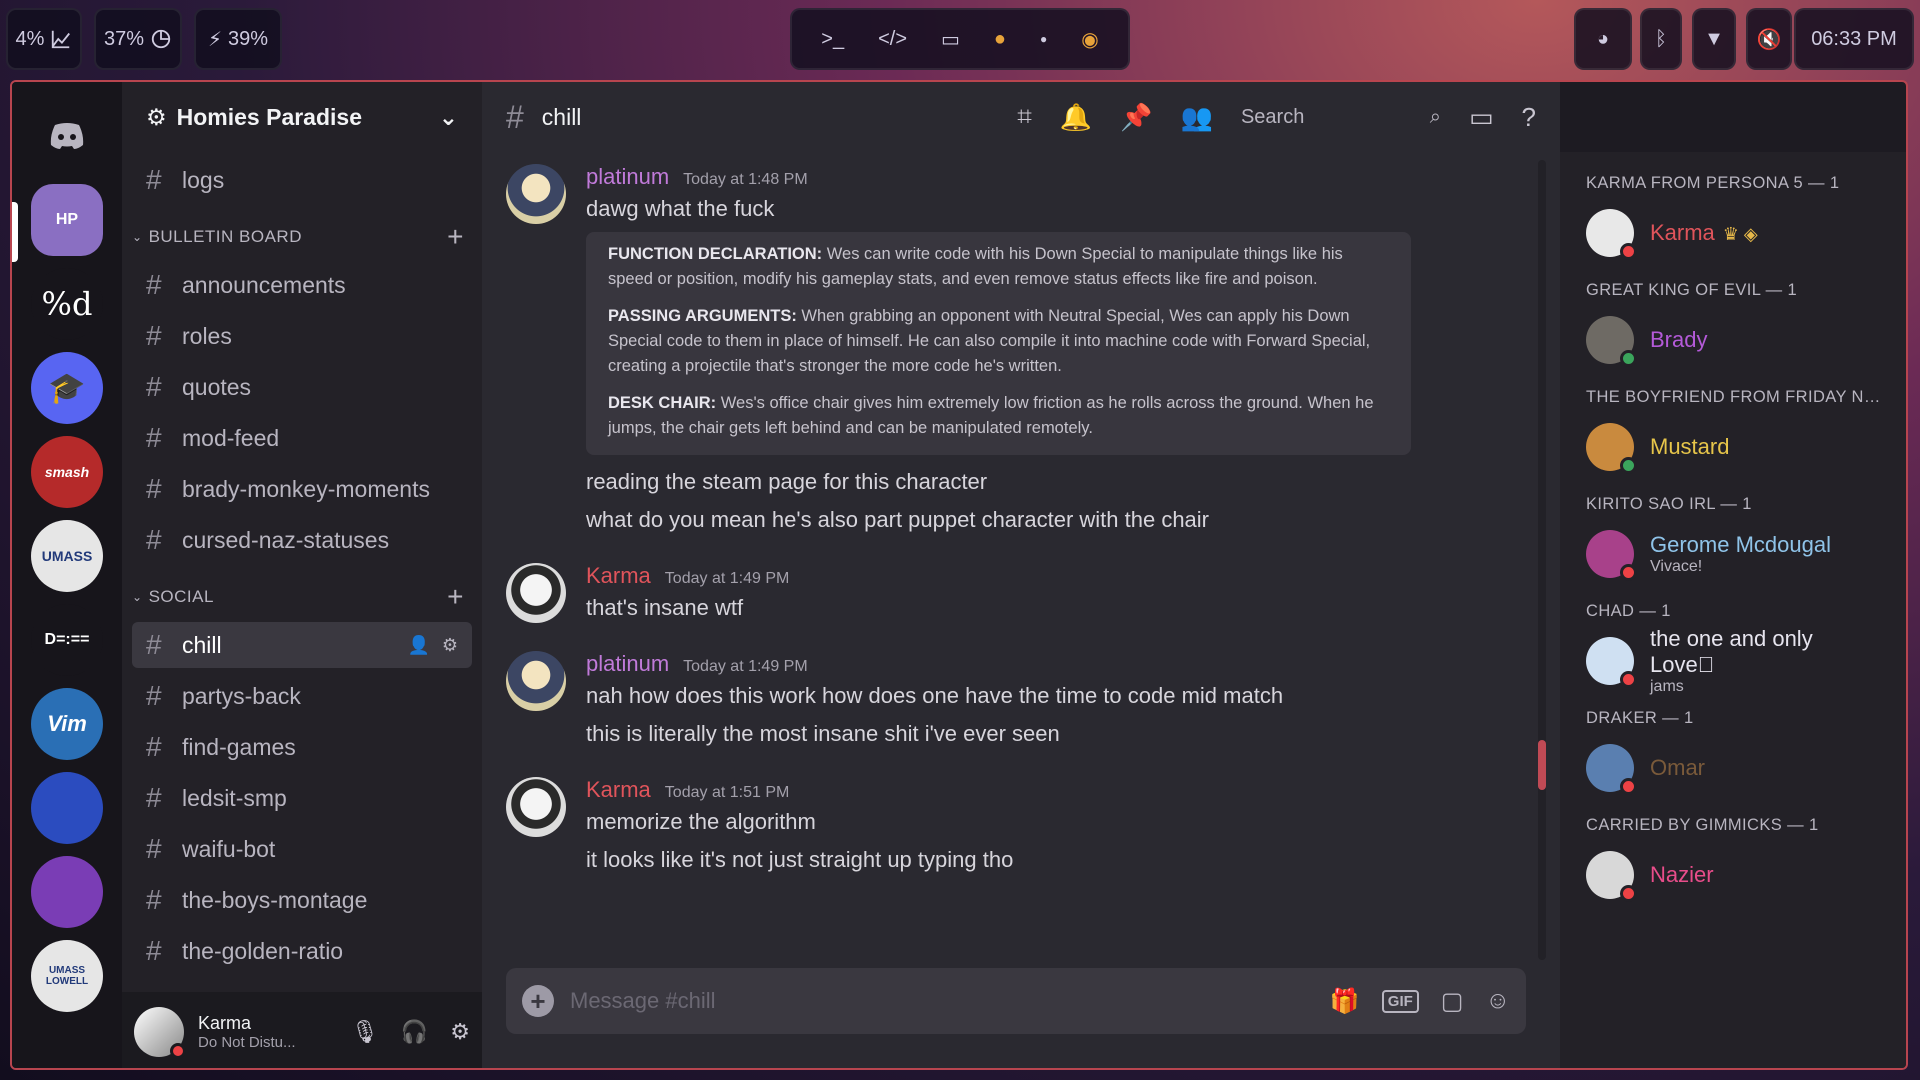 Image resolution: width=1920 pixels, height=1080 pixels. I want to click on help-icon: ?, so click(1529, 117).